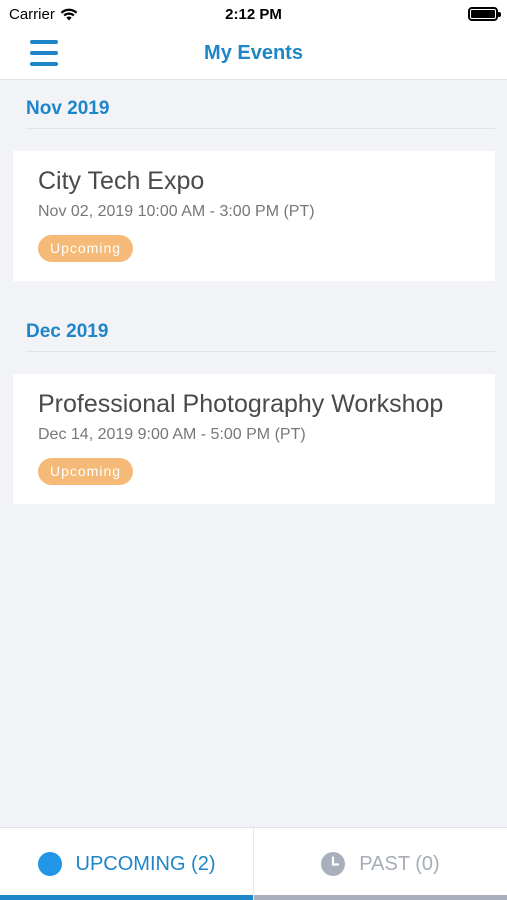  Describe the element at coordinates (172, 434) in the screenshot. I see `event-time: Dec 14, 2019 9:00 AM - 5:00 PM (PT)` at that location.